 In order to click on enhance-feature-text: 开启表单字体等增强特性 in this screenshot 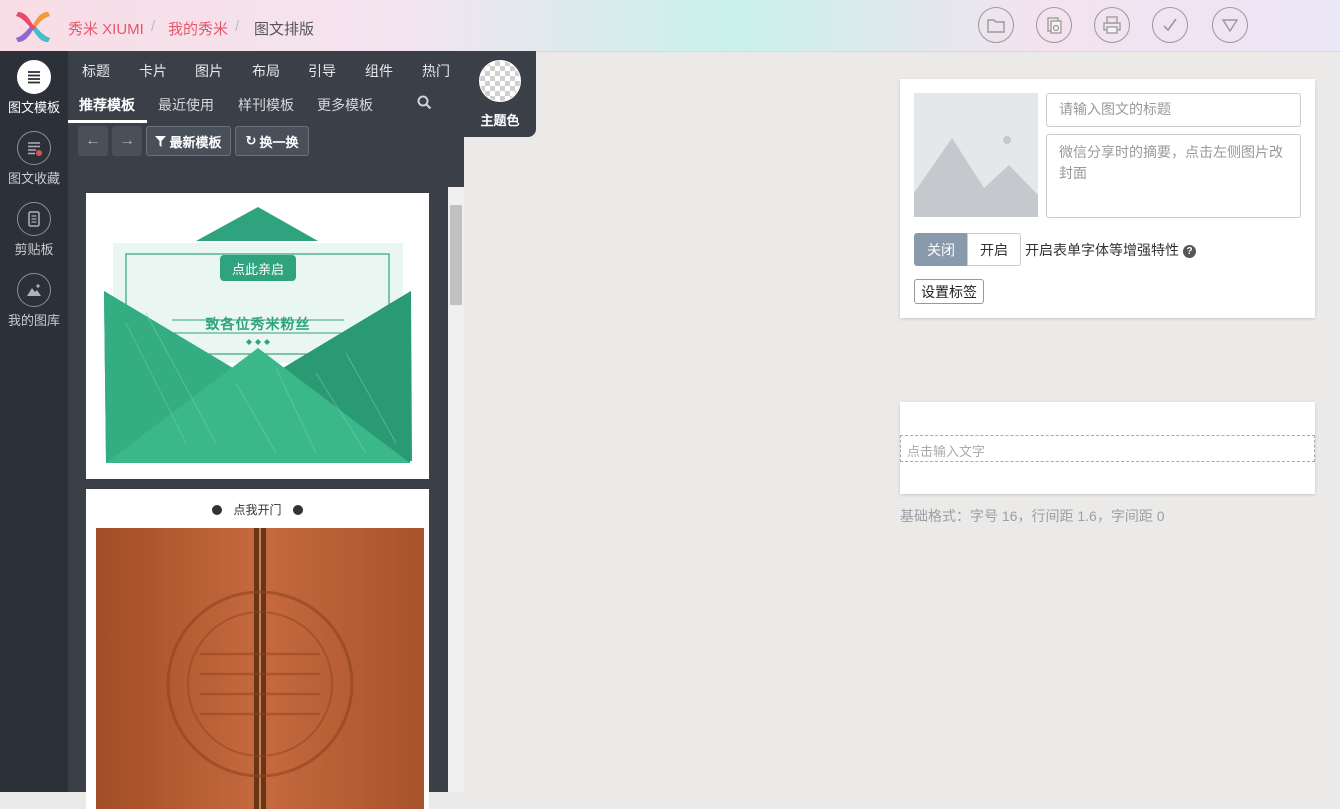, I will do `click(1102, 250)`.